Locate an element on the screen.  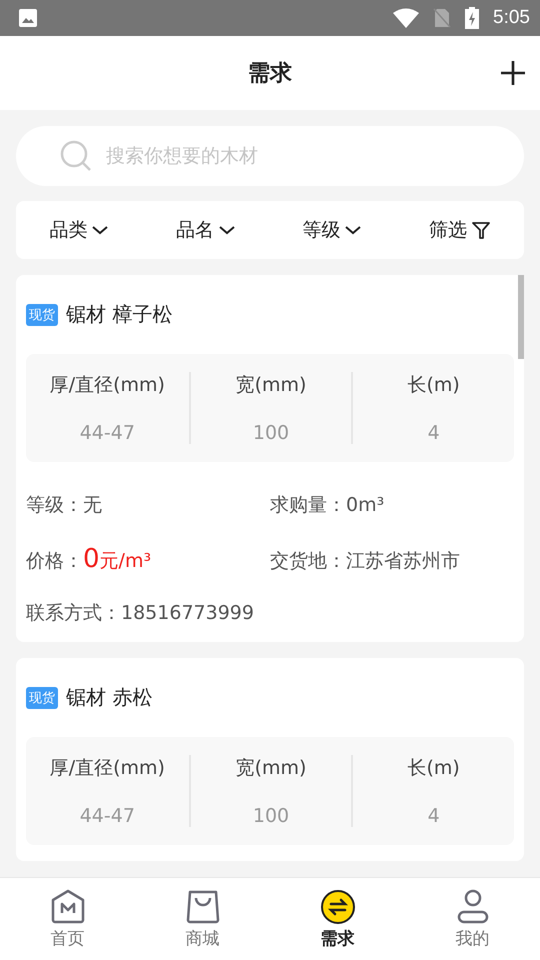
grade-text: 等级：无 is located at coordinates (64, 505).